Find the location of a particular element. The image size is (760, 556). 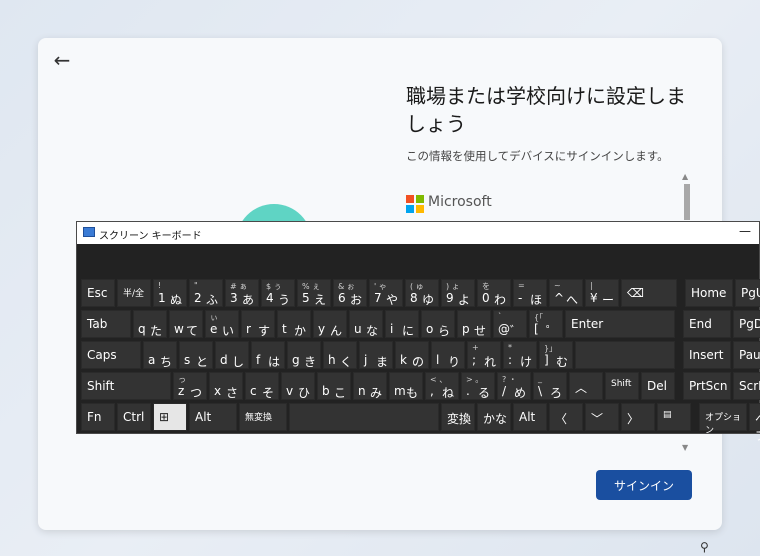

key-main-label: g is located at coordinates (296, 360).